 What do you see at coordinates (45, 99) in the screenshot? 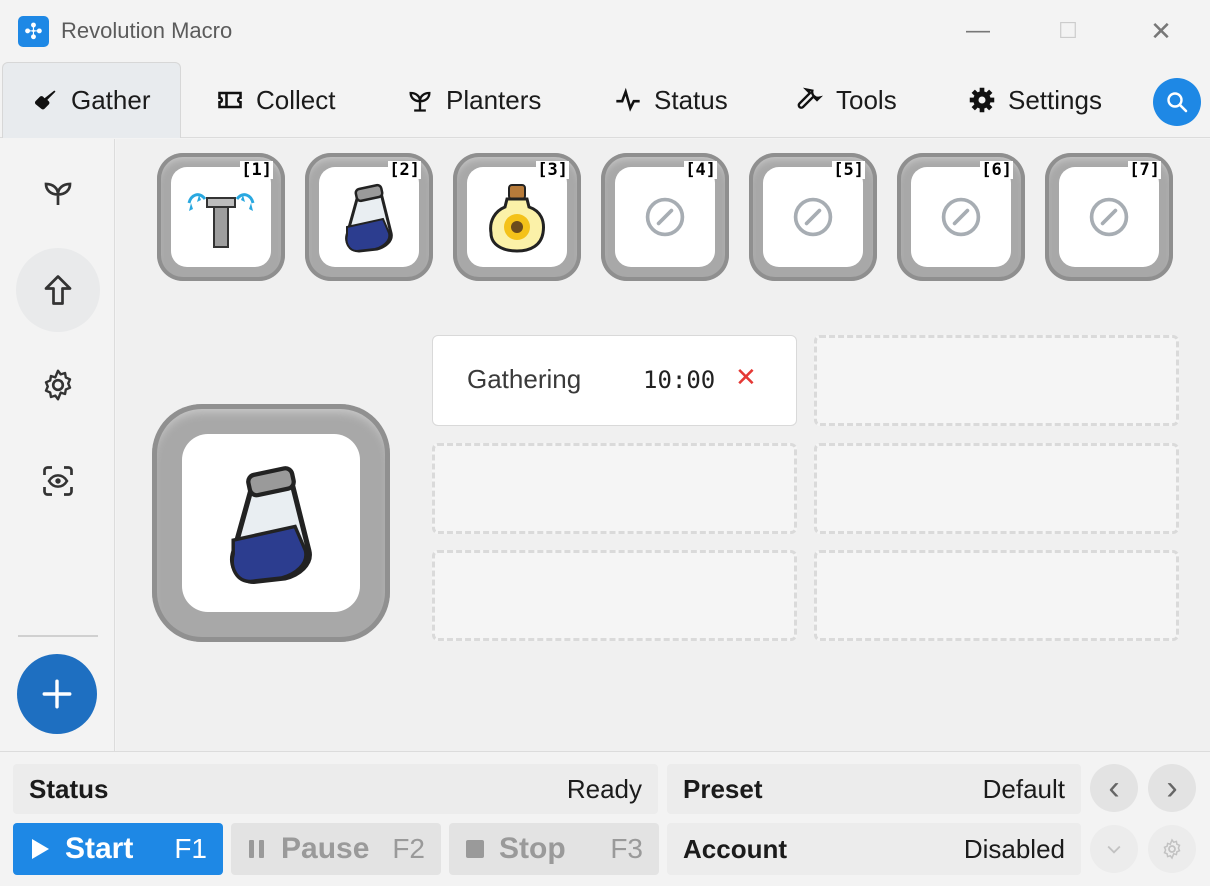
I see `shovel-icon` at bounding box center [45, 99].